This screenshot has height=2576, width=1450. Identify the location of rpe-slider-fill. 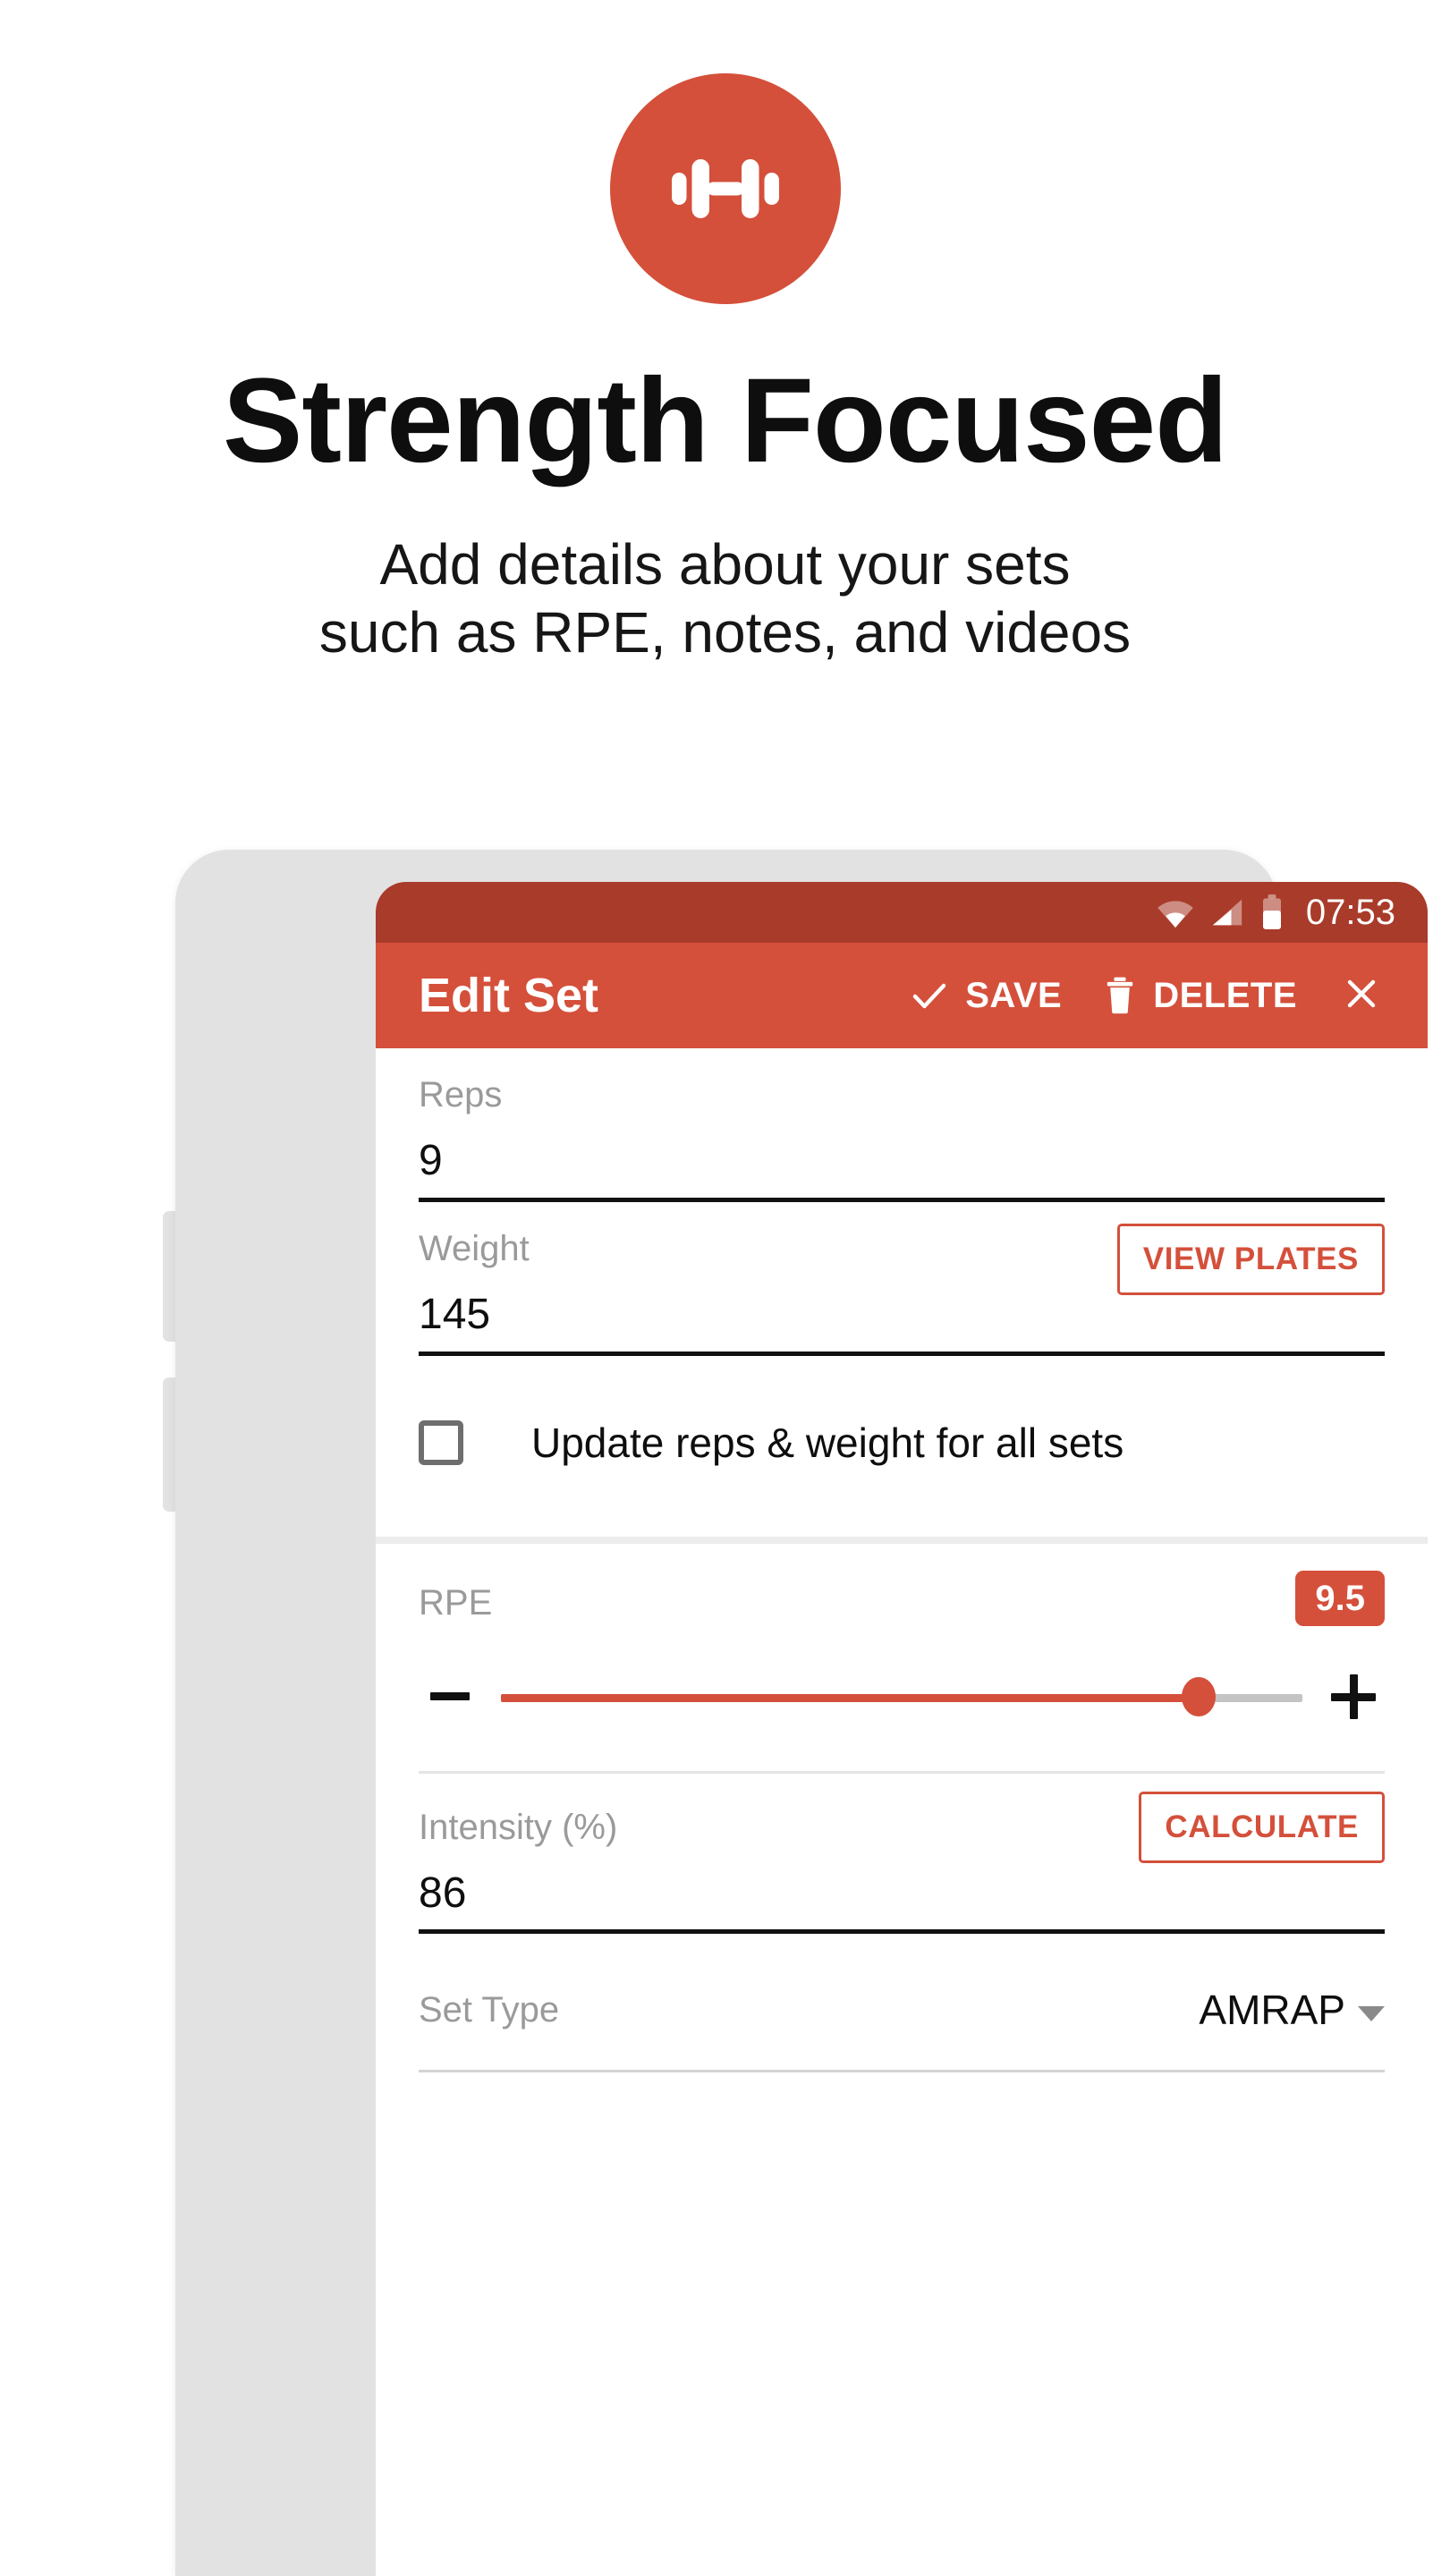
(850, 1697).